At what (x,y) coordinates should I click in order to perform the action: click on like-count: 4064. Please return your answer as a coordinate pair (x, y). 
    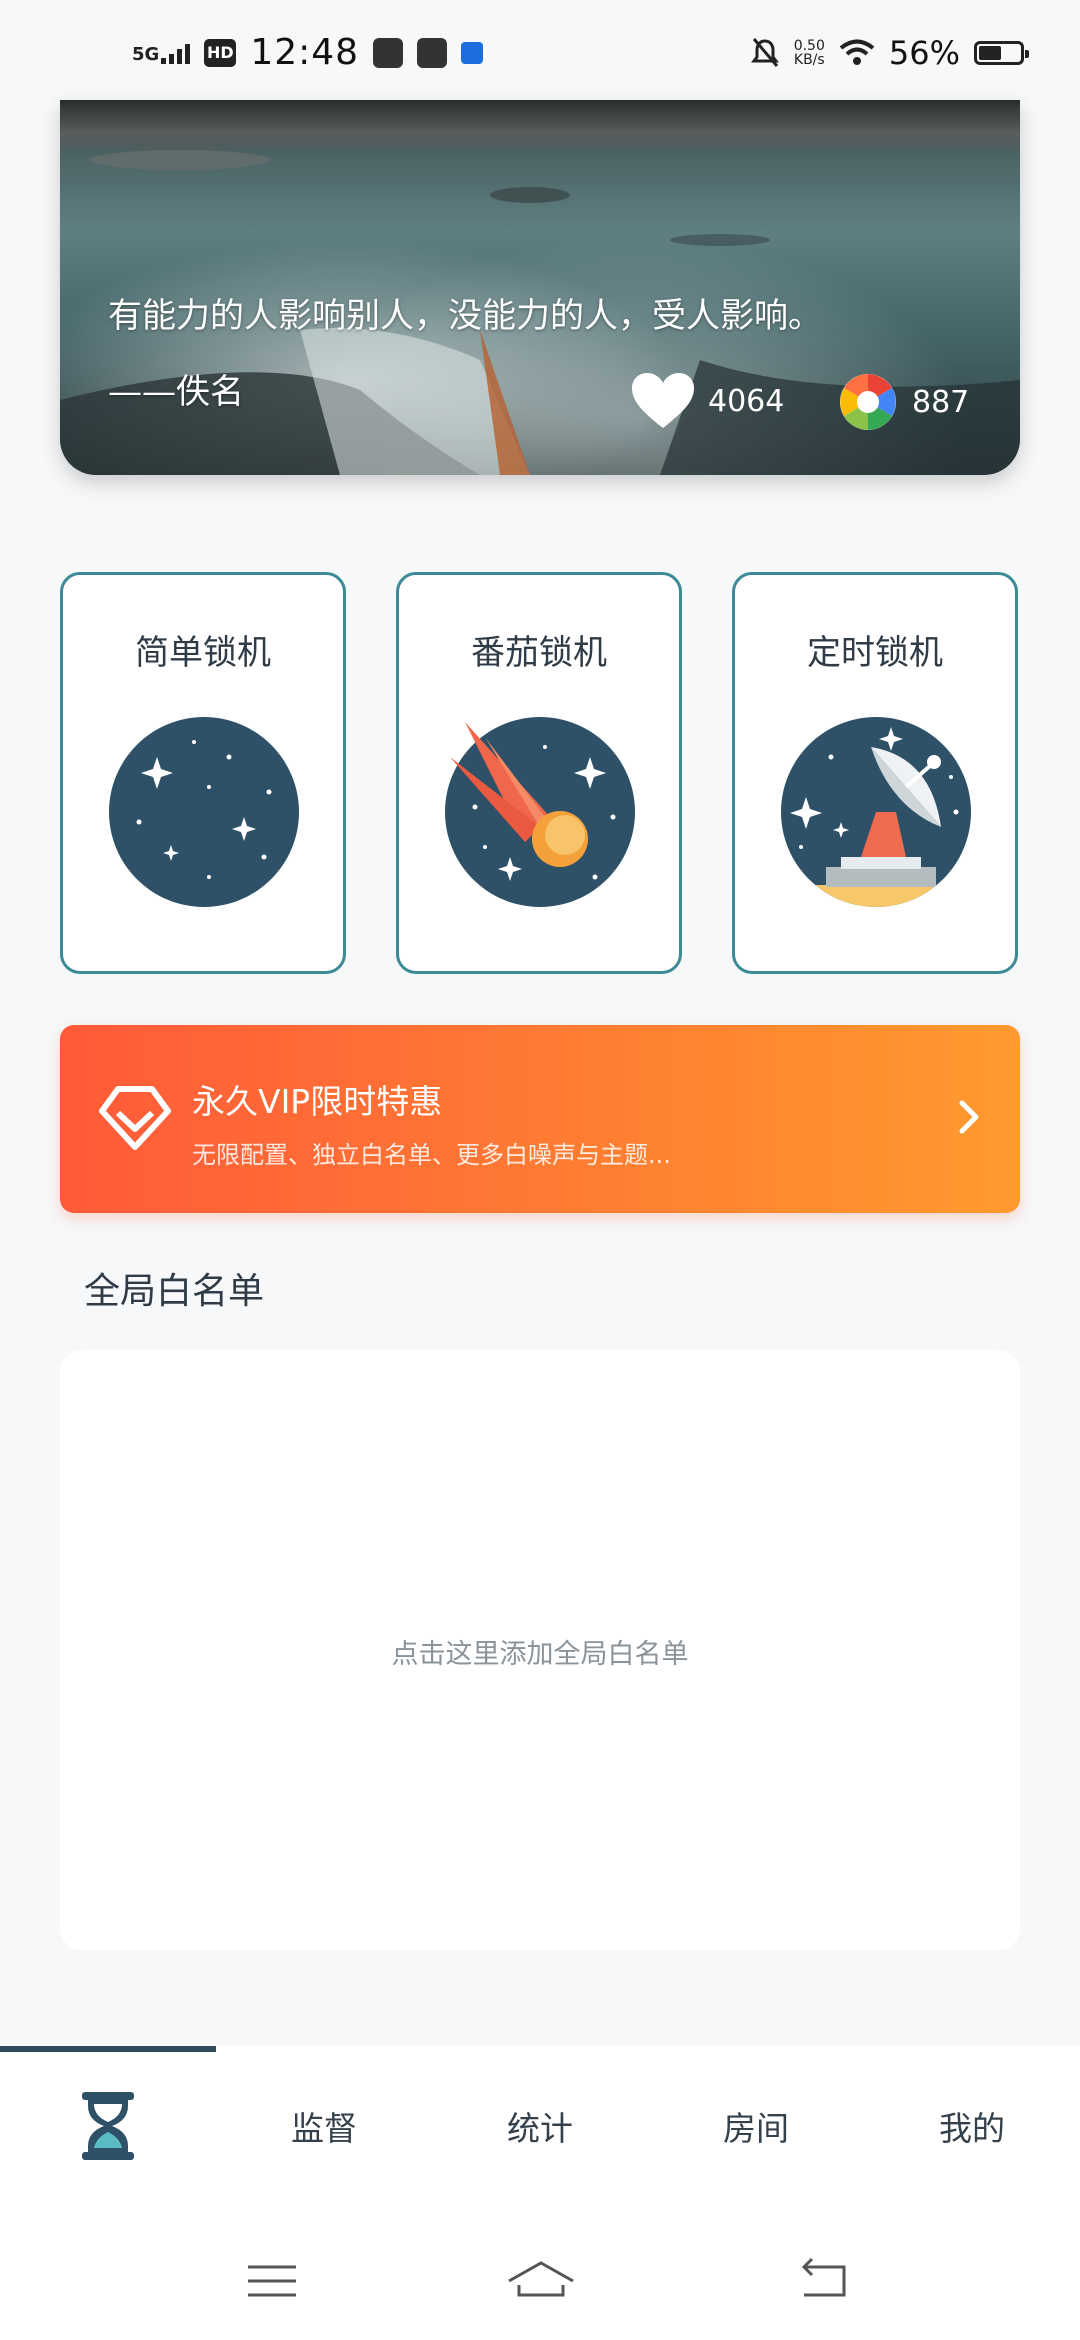
    Looking at the image, I should click on (746, 401).